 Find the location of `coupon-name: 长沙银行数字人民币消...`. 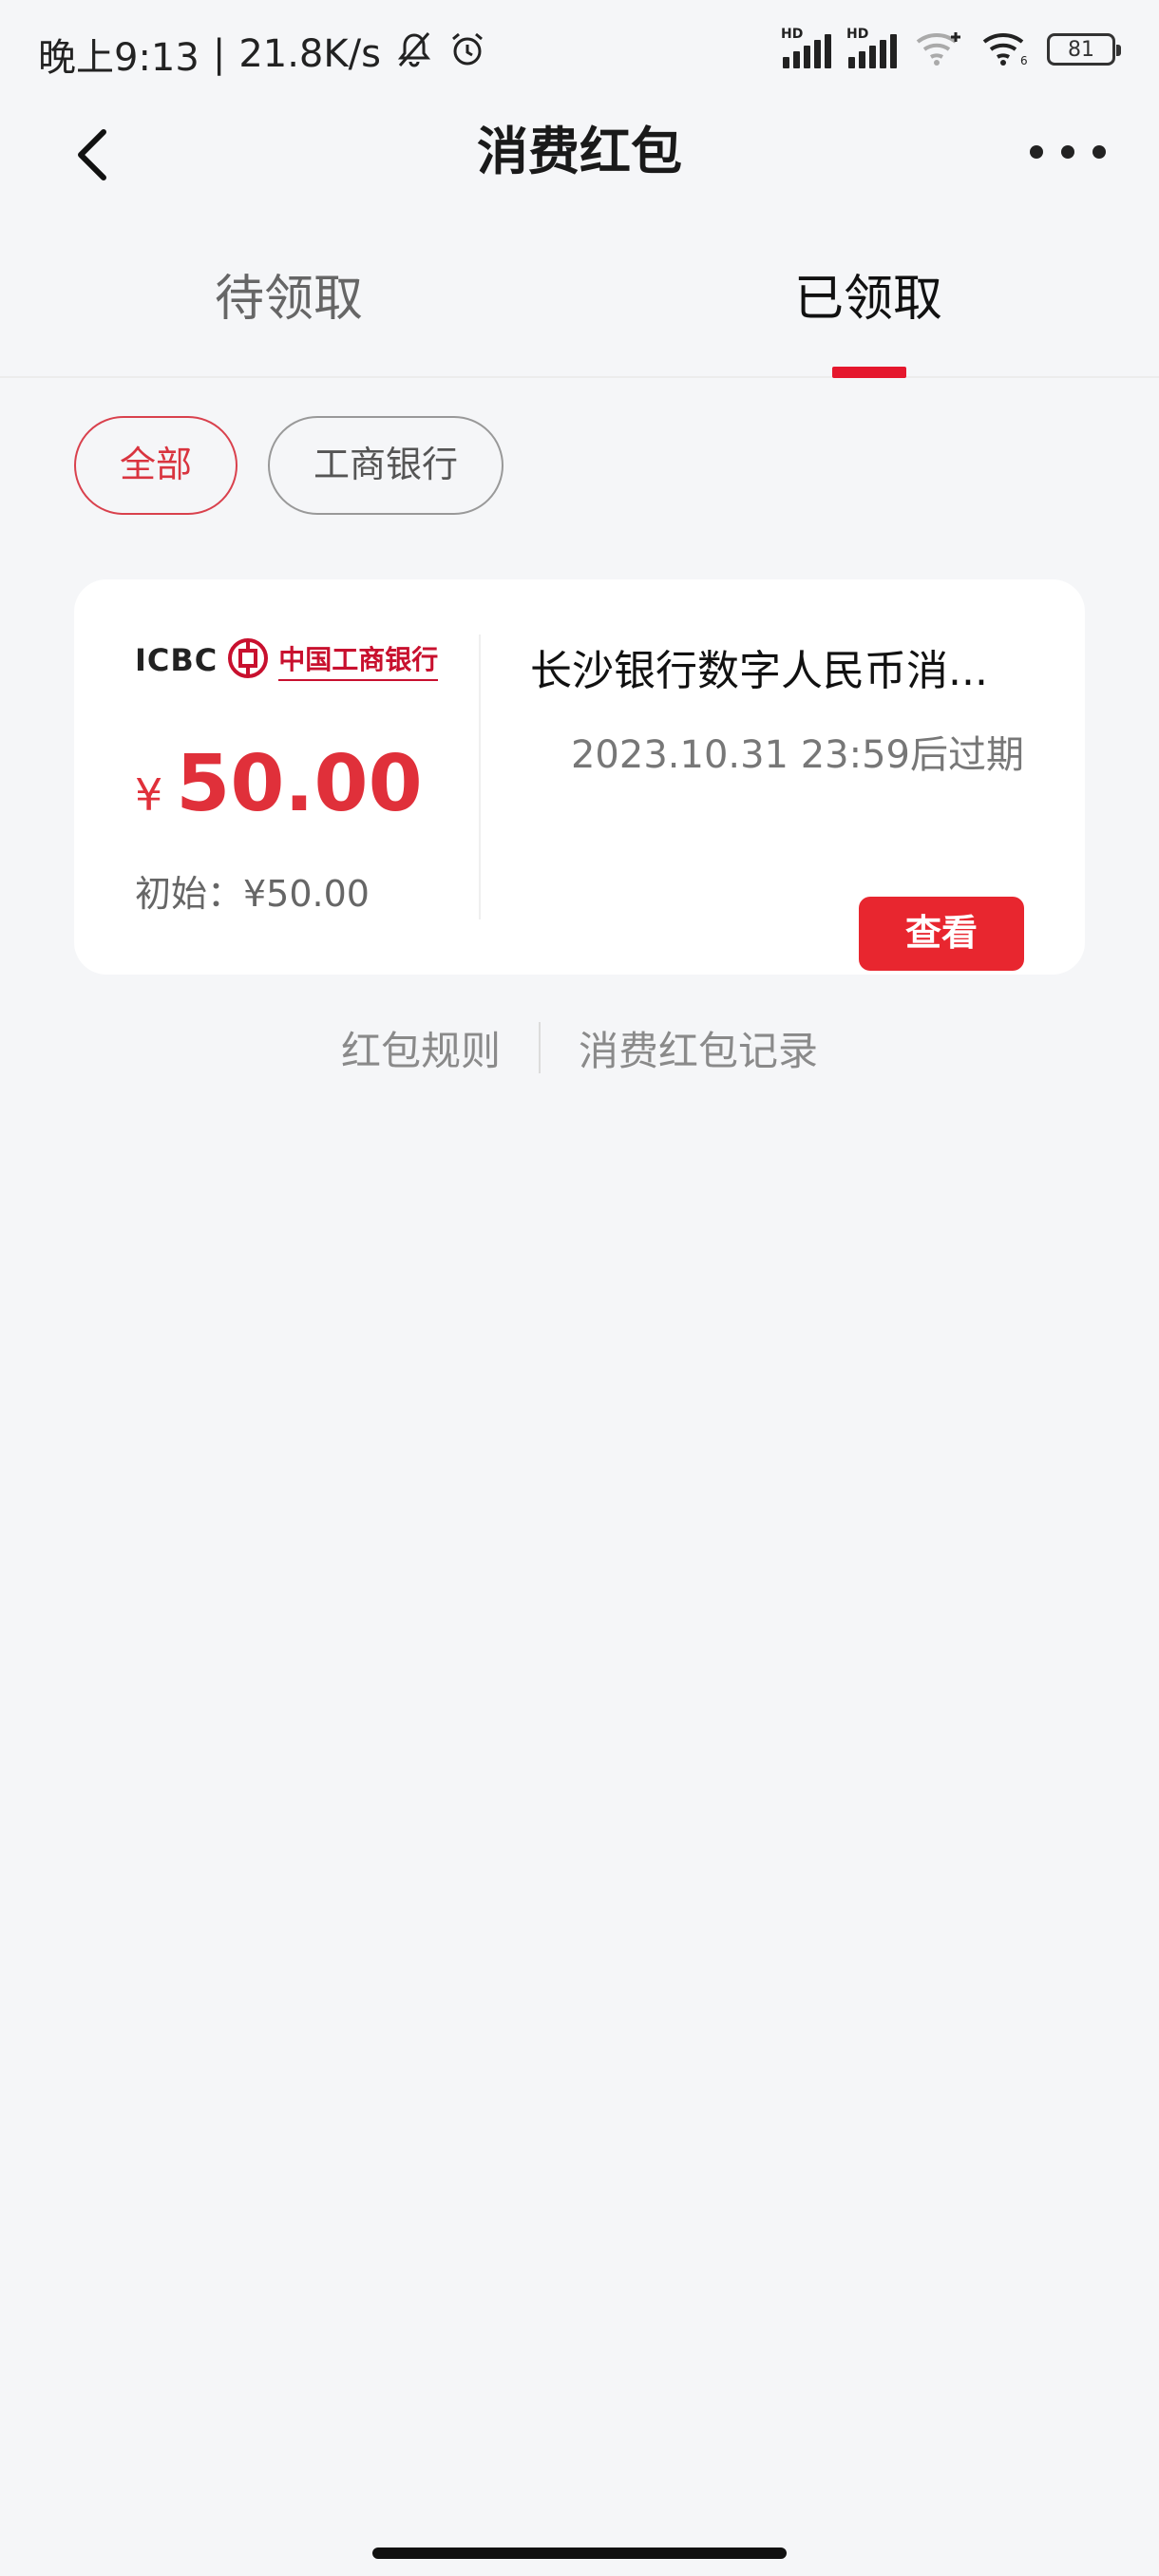

coupon-name: 长沙银行数字人民币消... is located at coordinates (759, 671).